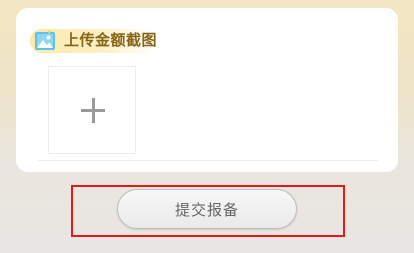  I want to click on add-image-button, so click(92, 110).